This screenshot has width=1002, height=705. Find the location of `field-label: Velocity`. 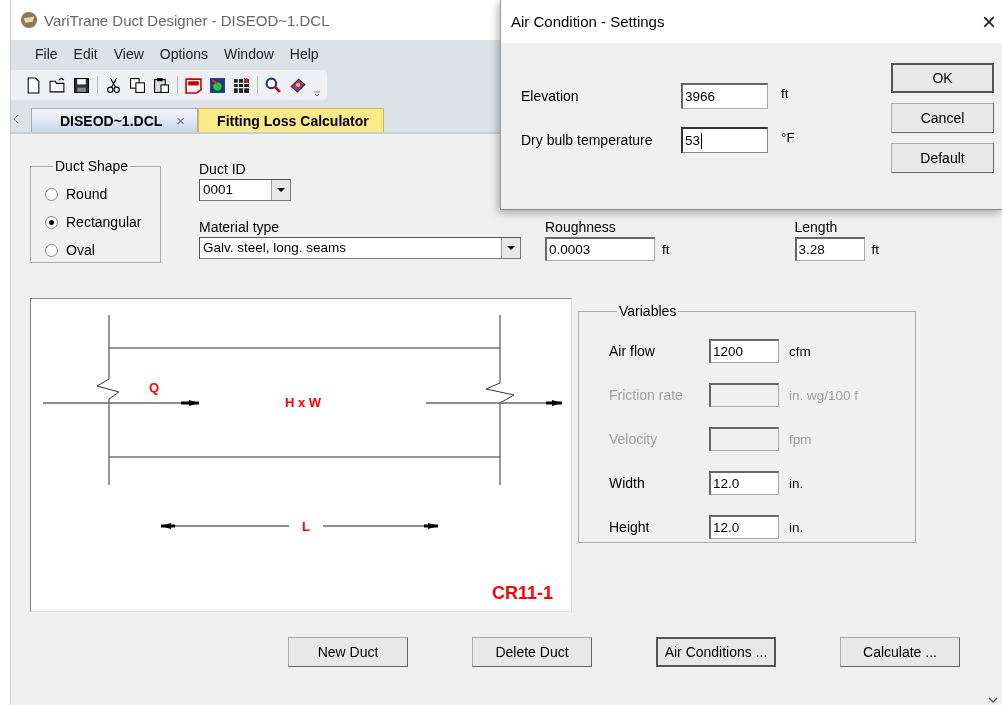

field-label: Velocity is located at coordinates (634, 439).